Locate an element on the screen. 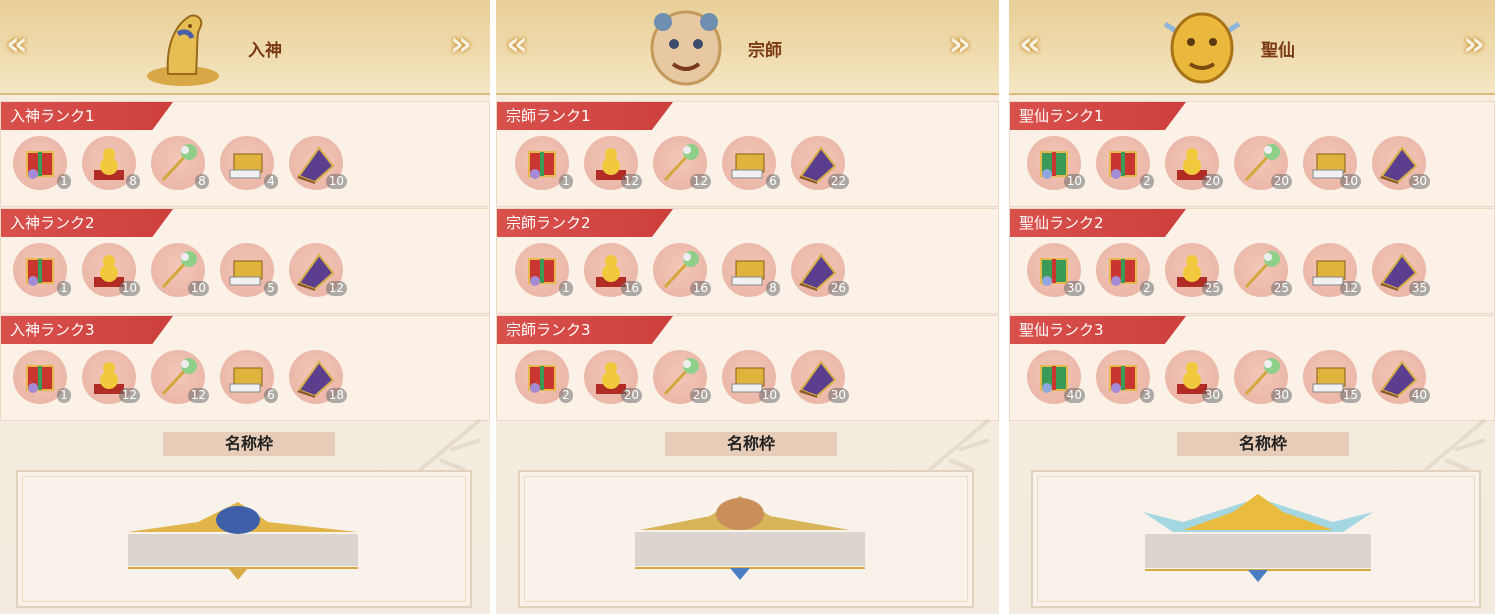 The width and height of the screenshot is (1495, 614). rank-tab: 入神ランク1 is located at coordinates (87, 116).